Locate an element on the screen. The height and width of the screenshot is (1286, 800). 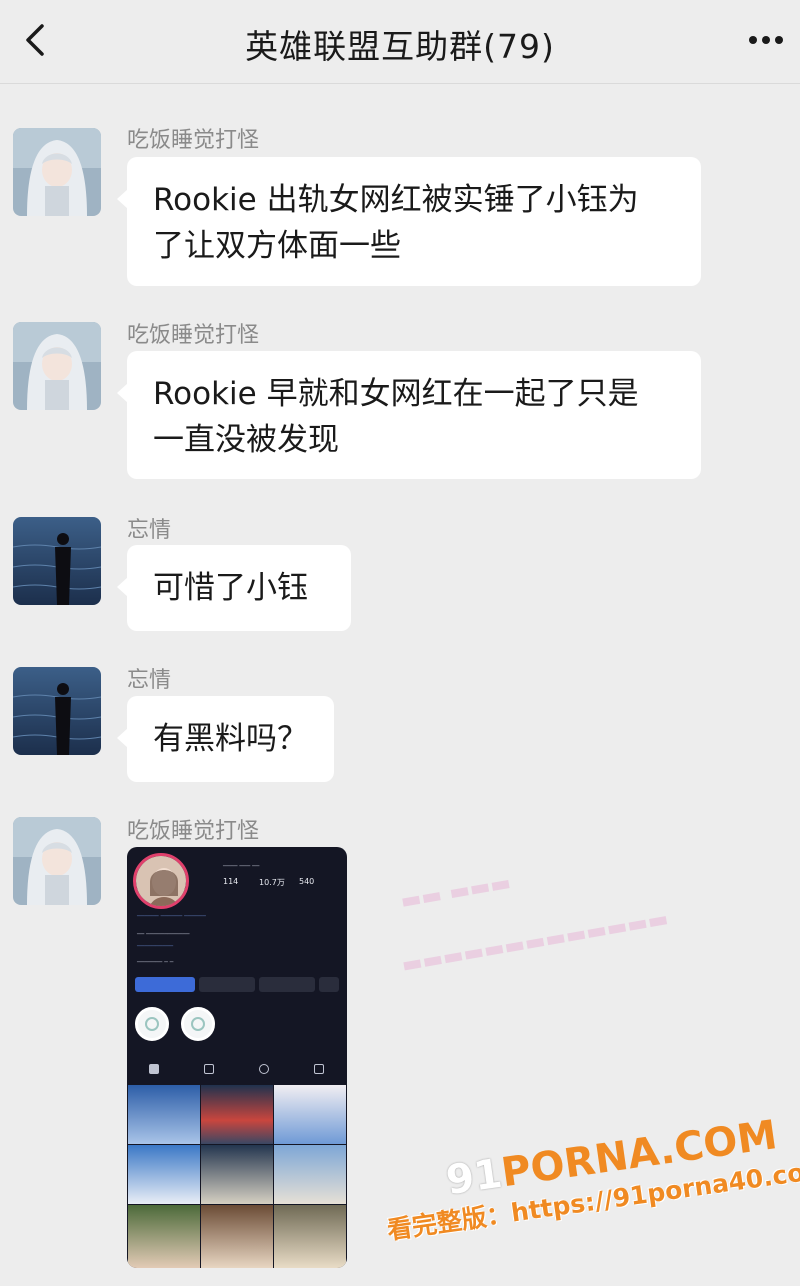
more-dots-icon is located at coordinates (769, 40).